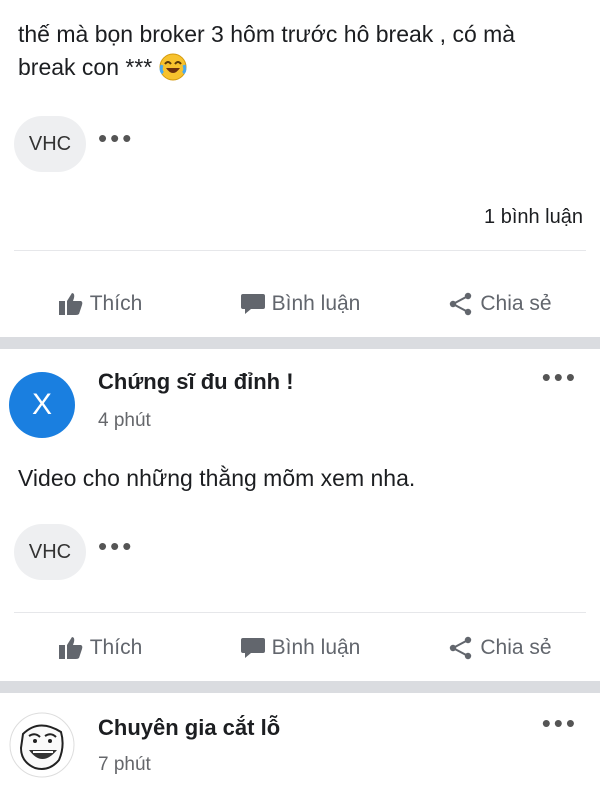 The height and width of the screenshot is (800, 600). Describe the element at coordinates (124, 765) in the screenshot. I see `post-time: 7 phút` at that location.